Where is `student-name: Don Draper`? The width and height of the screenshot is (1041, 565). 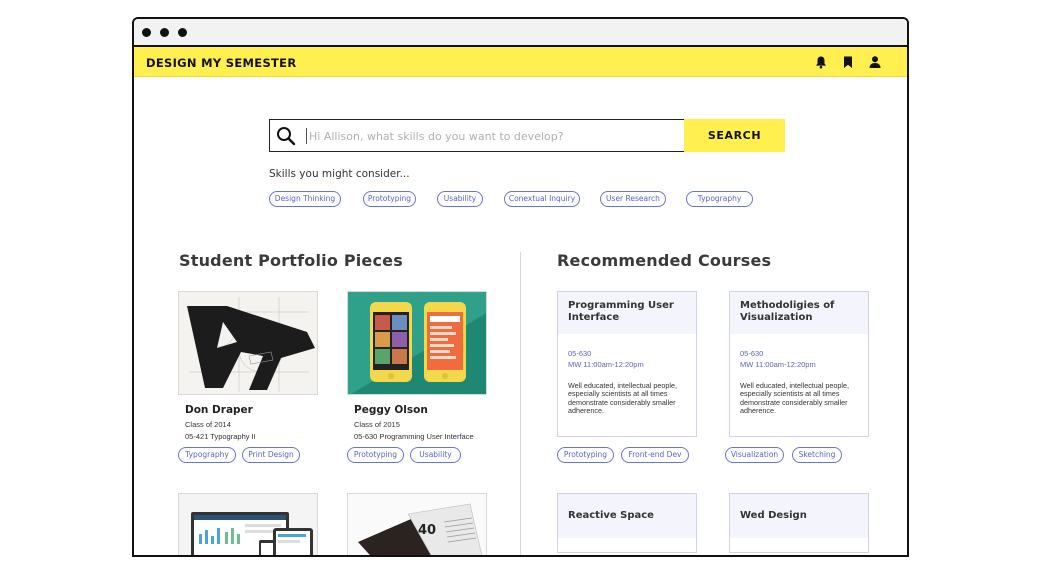 student-name: Don Draper is located at coordinates (219, 410).